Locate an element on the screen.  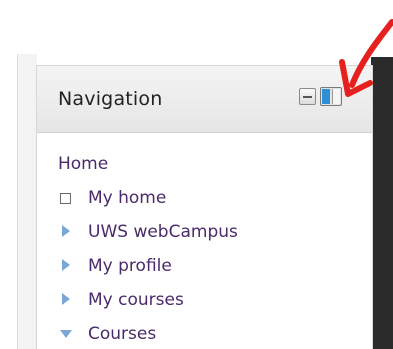
nav-item-courses-label: Courses is located at coordinates (122, 334).